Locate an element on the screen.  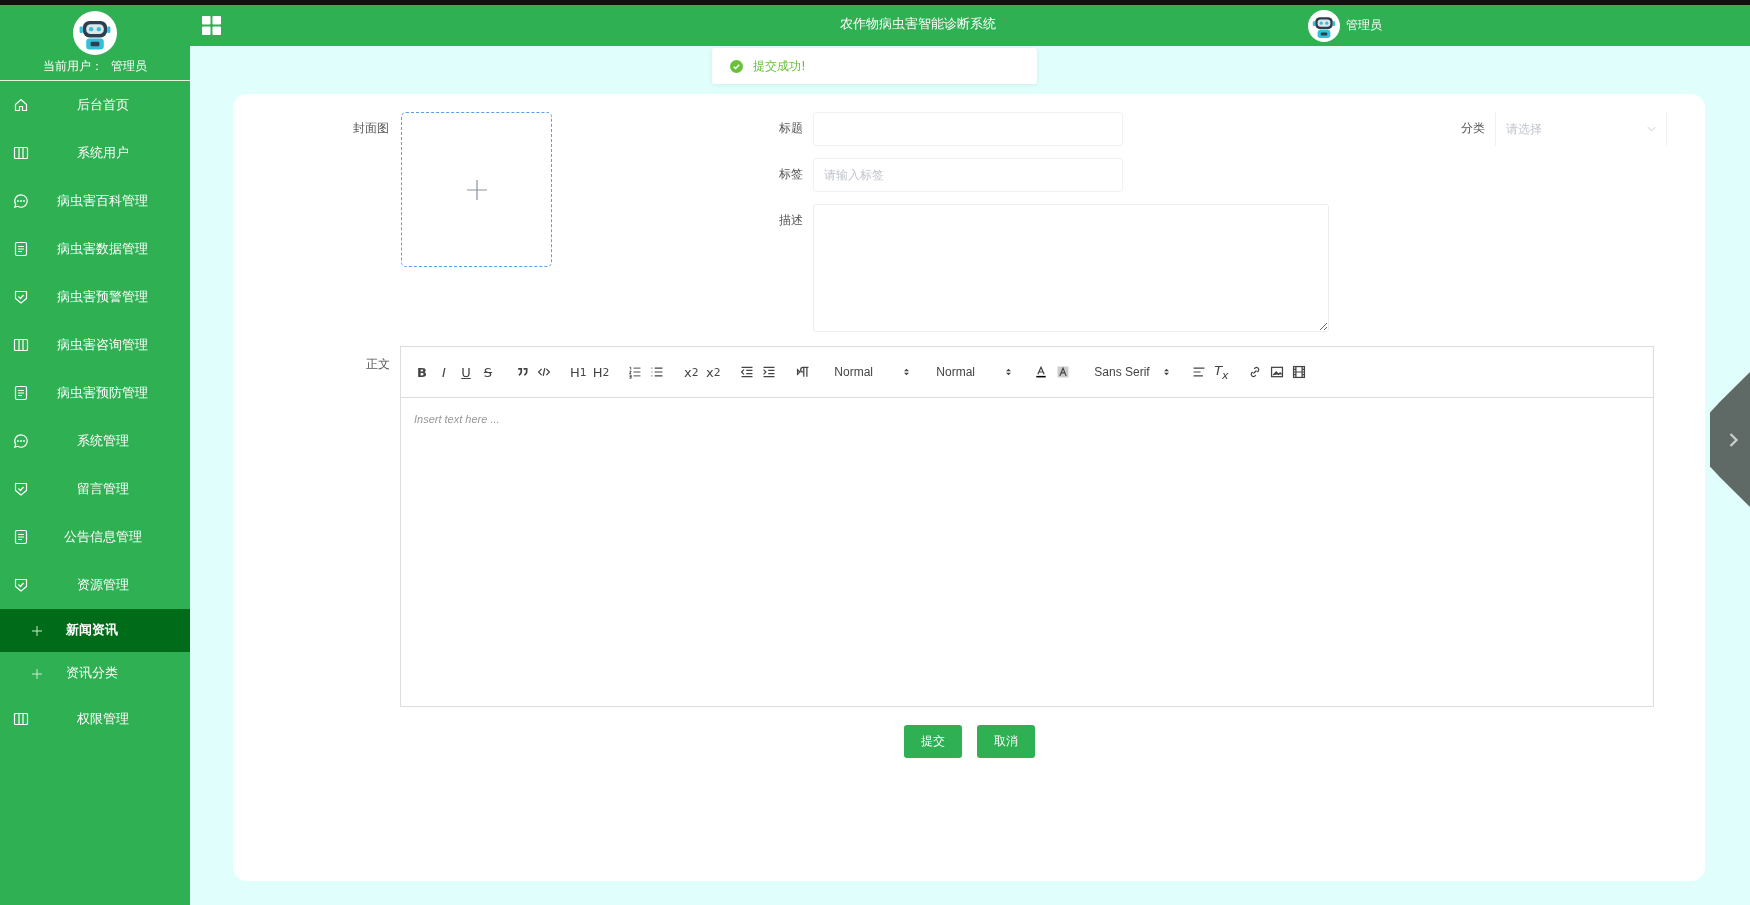
field-label: 标题 is located at coordinates (790, 128).